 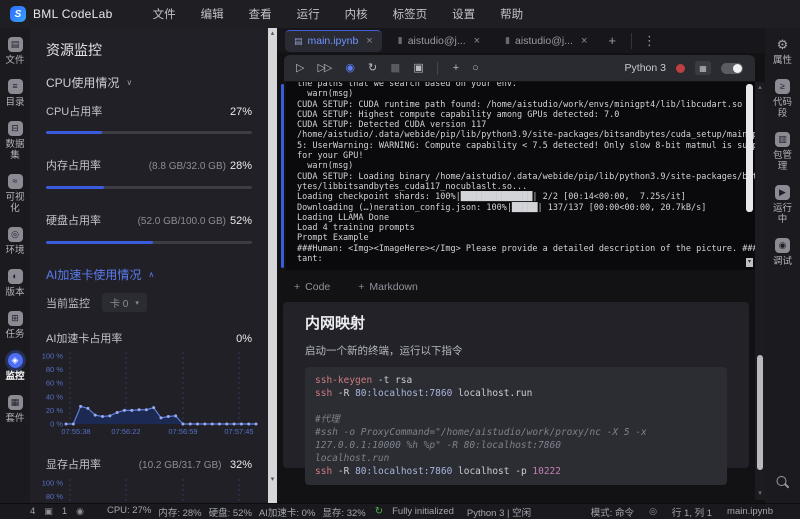 What do you see at coordinates (272, 265) in the screenshot?
I see `panel-scrollbar: ▴ ▾` at bounding box center [272, 265].